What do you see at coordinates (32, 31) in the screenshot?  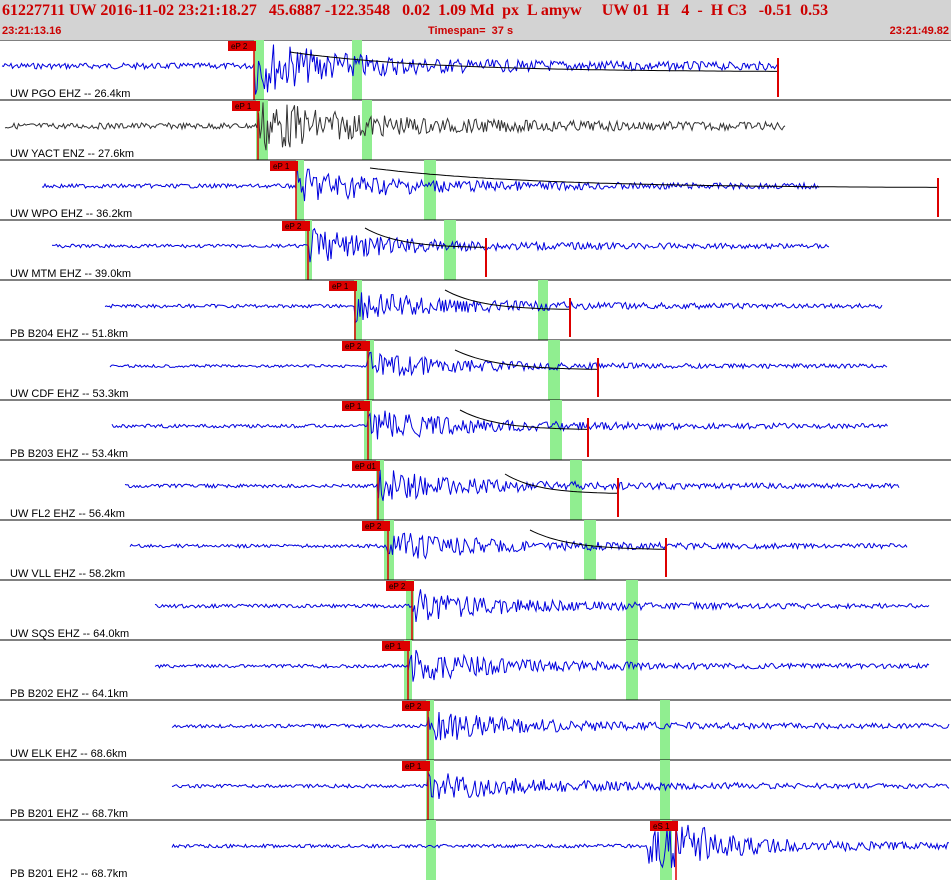 I see `start-time: 23:21:13.16` at bounding box center [32, 31].